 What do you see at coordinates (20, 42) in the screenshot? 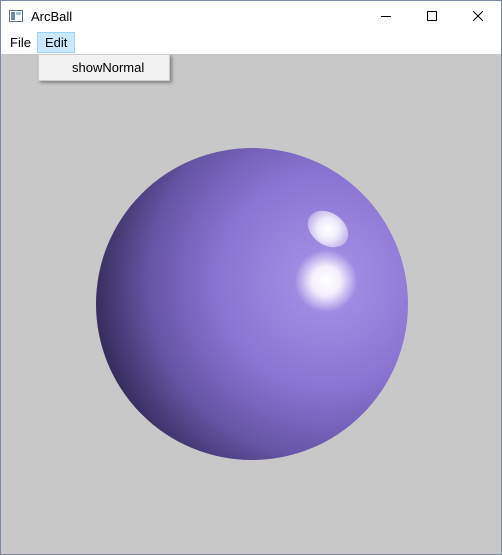
I see `menu-file: File` at bounding box center [20, 42].